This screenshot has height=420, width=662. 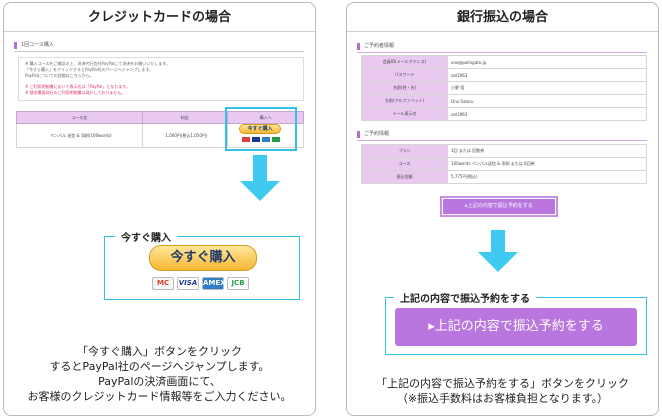 I want to click on mini-card-logos, so click(x=261, y=139).